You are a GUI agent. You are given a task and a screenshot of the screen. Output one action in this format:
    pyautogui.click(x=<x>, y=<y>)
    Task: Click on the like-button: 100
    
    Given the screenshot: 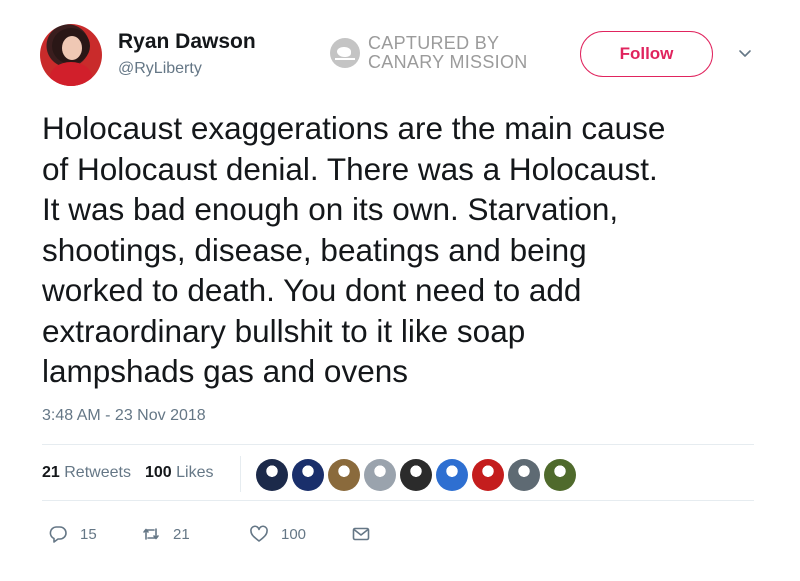 What is the action you would take?
    pyautogui.click(x=300, y=534)
    